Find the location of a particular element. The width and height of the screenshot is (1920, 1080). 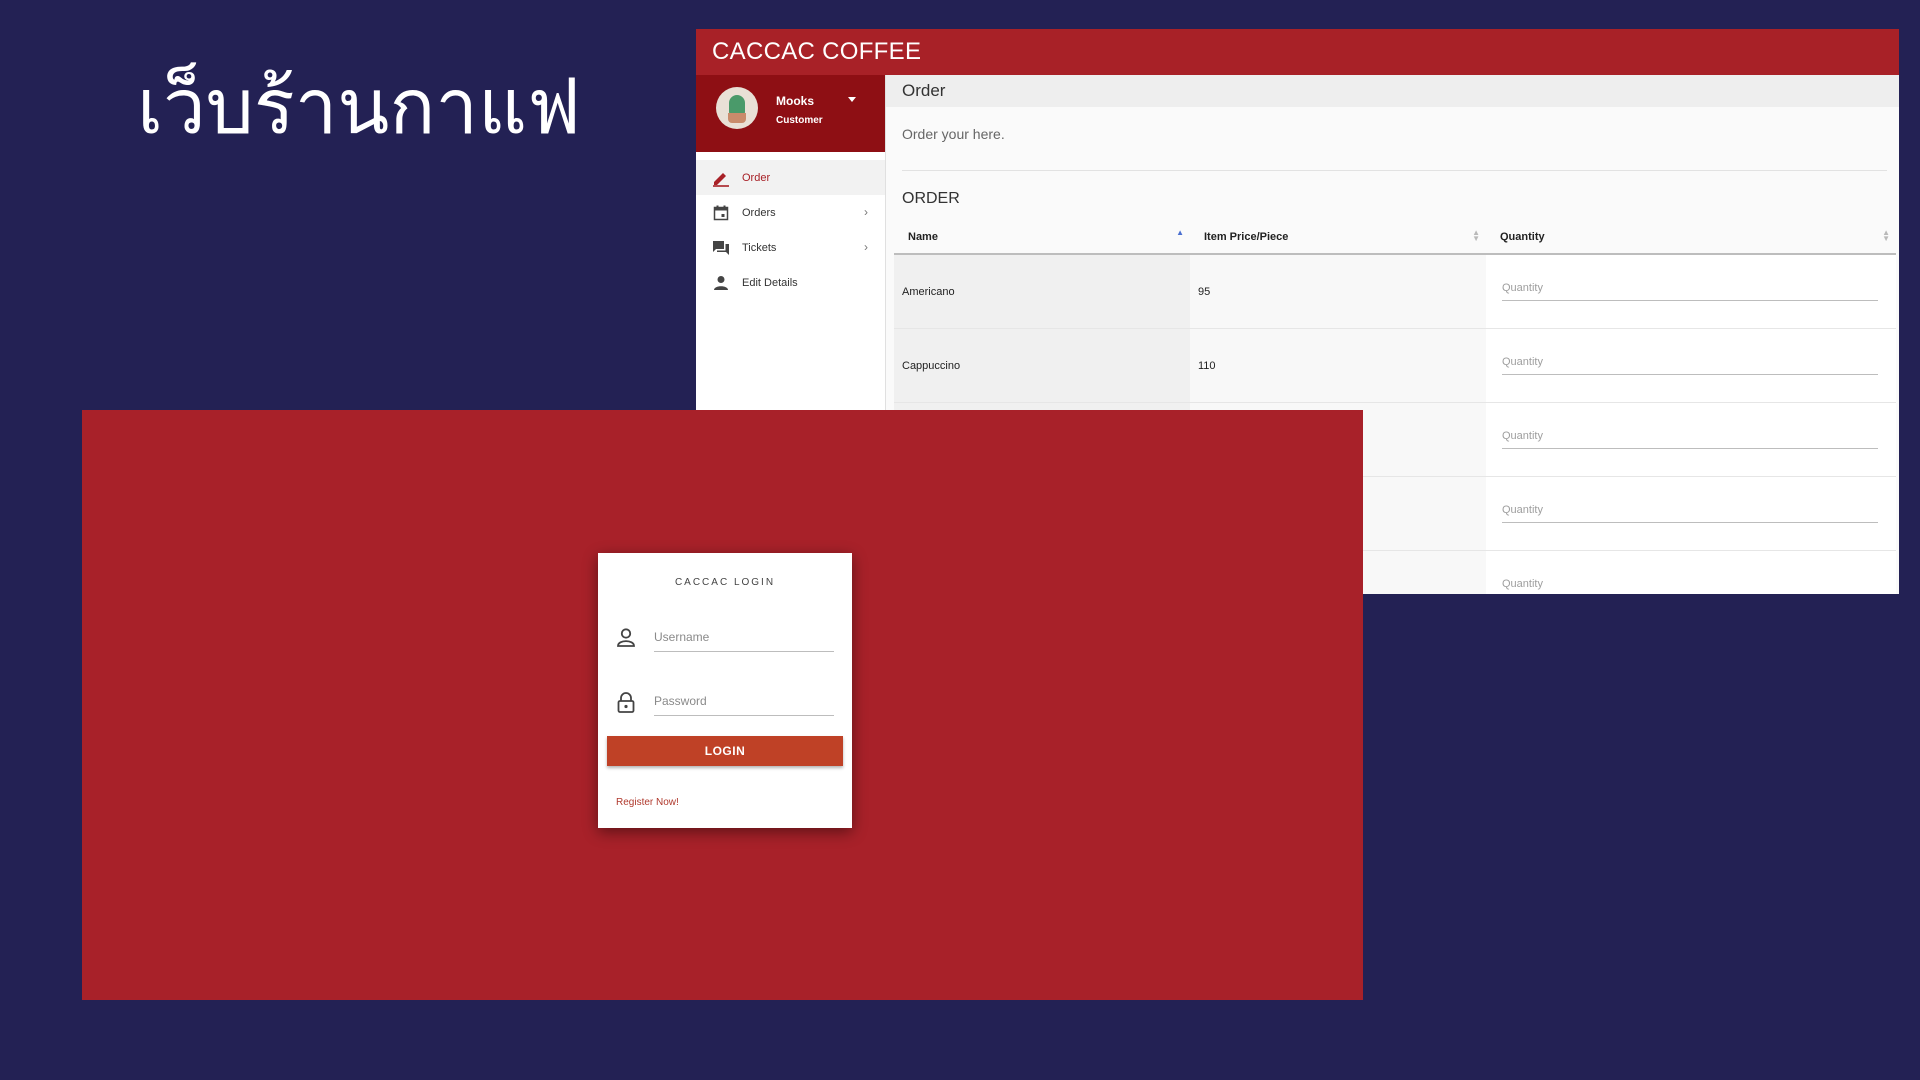

page-title: Order is located at coordinates (924, 90).